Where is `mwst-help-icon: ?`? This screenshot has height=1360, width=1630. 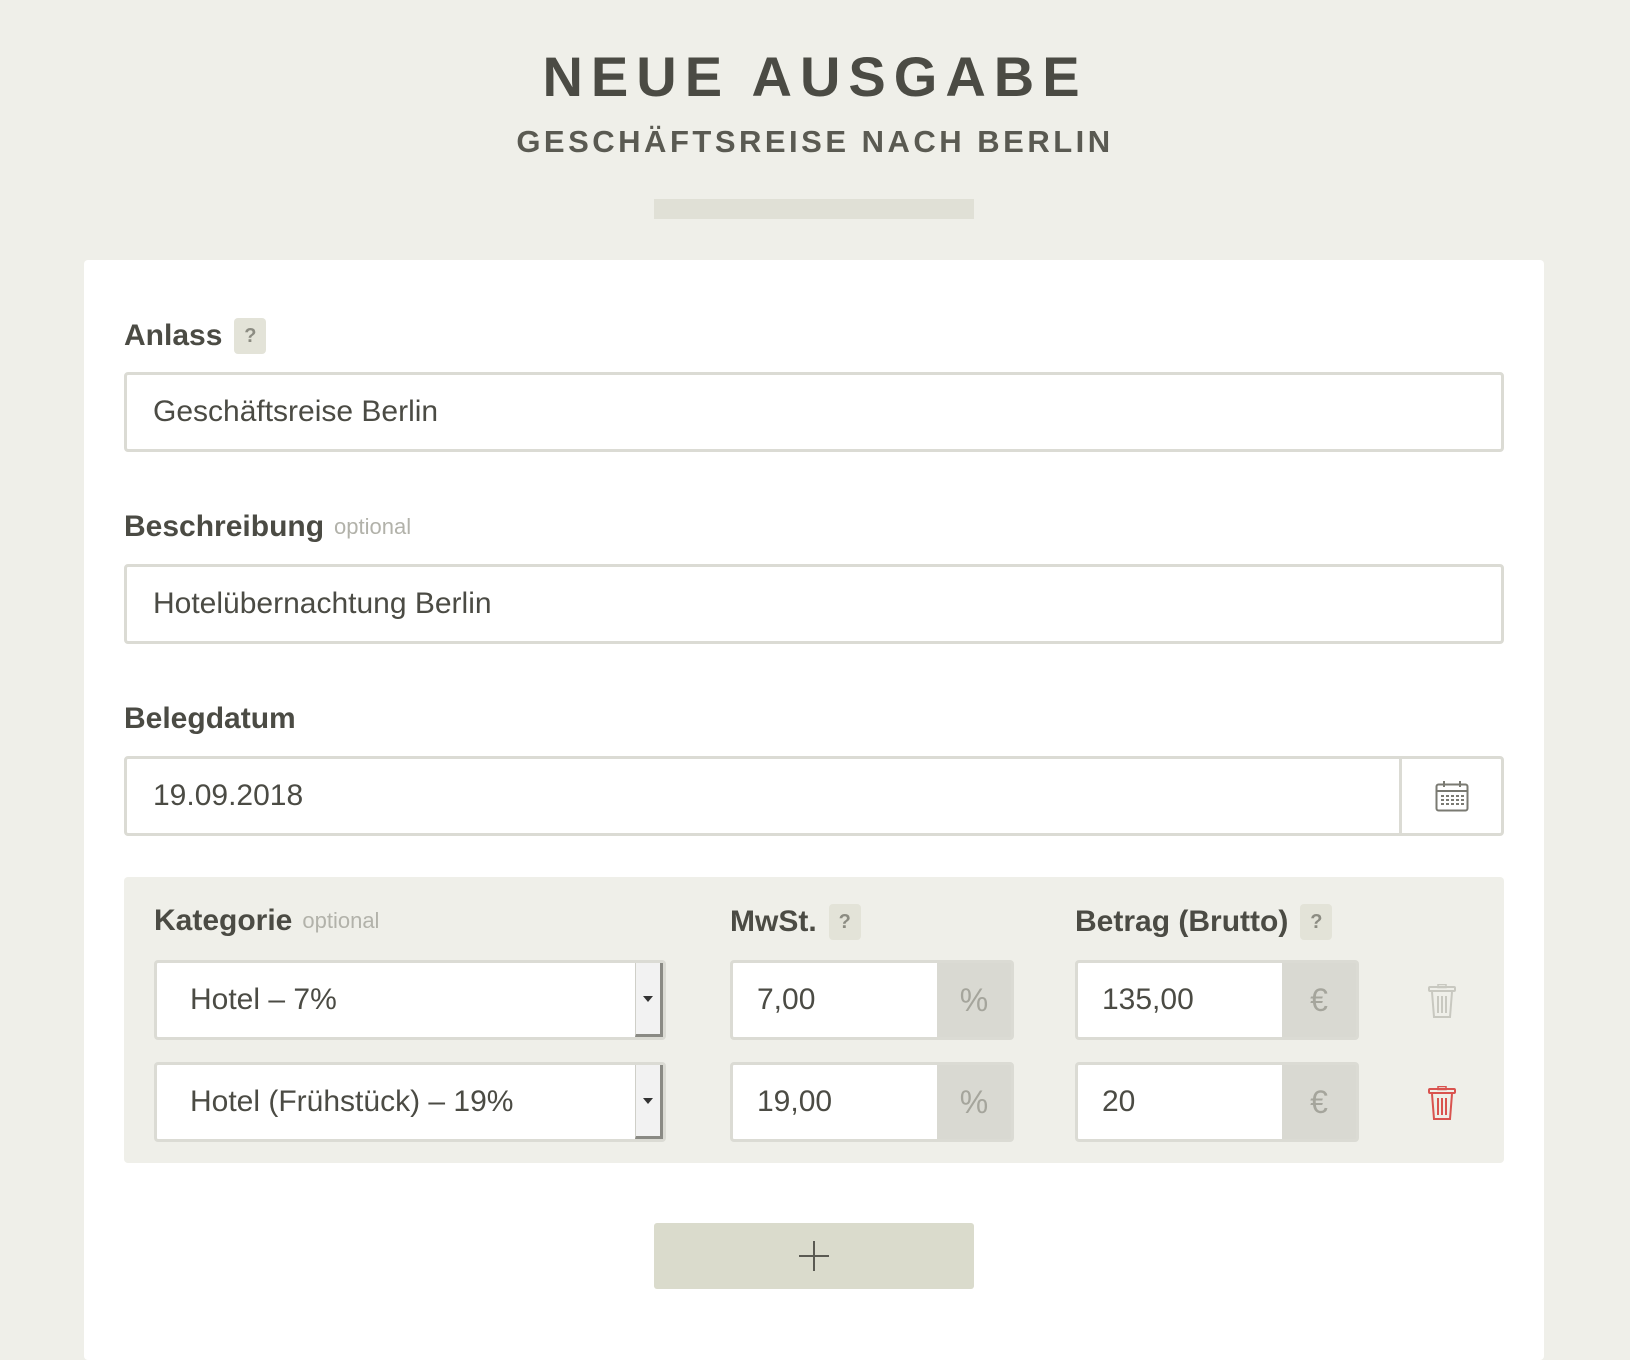 mwst-help-icon: ? is located at coordinates (844, 922).